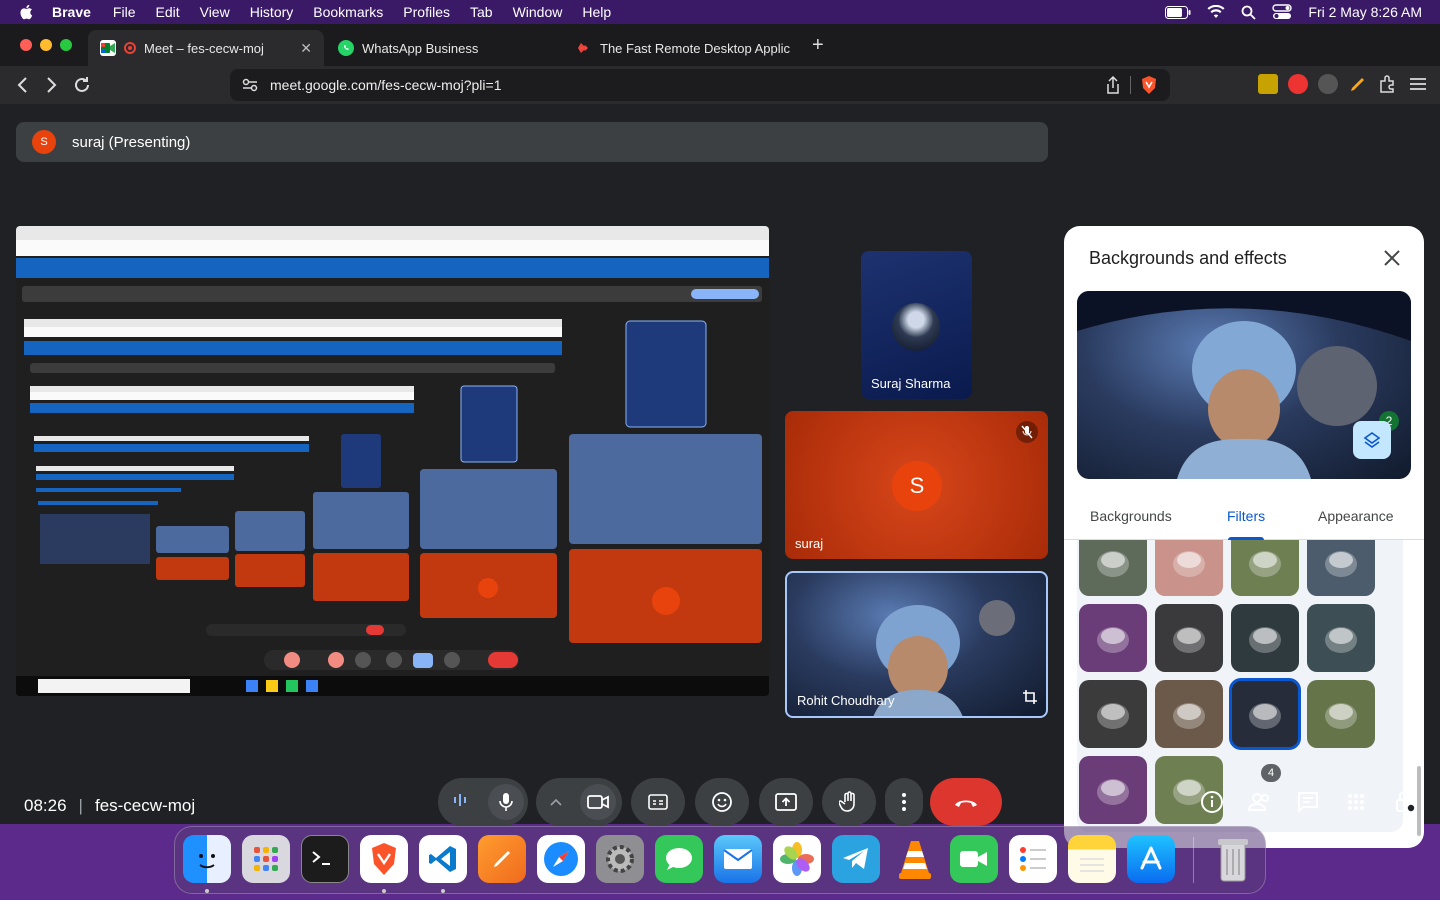  Describe the element at coordinates (556, 802) in the screenshot. I see `chevron-up-icon` at that location.